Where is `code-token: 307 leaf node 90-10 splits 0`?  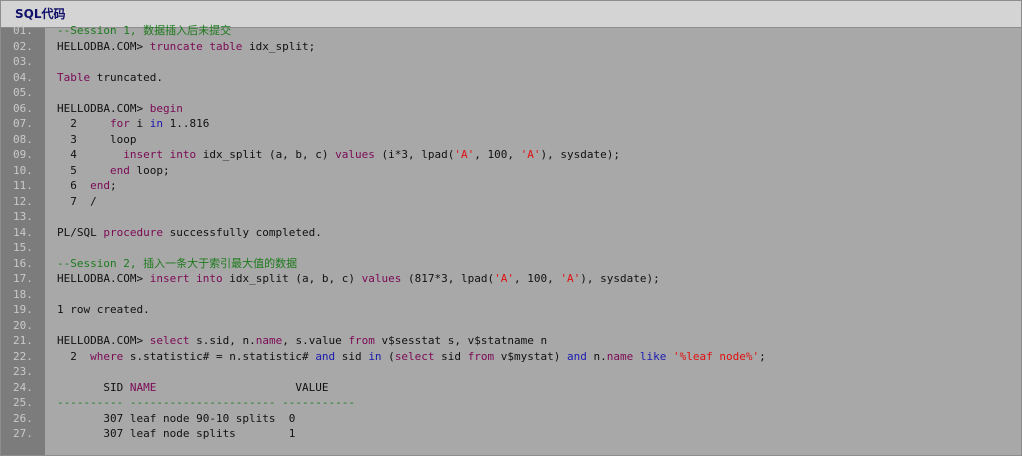 code-token: 307 leaf node 90-10 splits 0 is located at coordinates (176, 418).